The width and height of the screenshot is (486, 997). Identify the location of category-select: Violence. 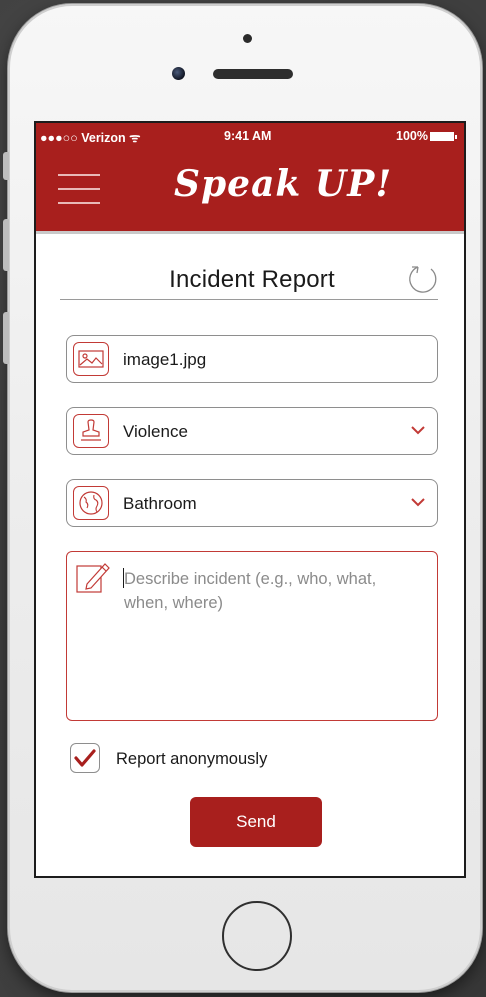
(252, 431).